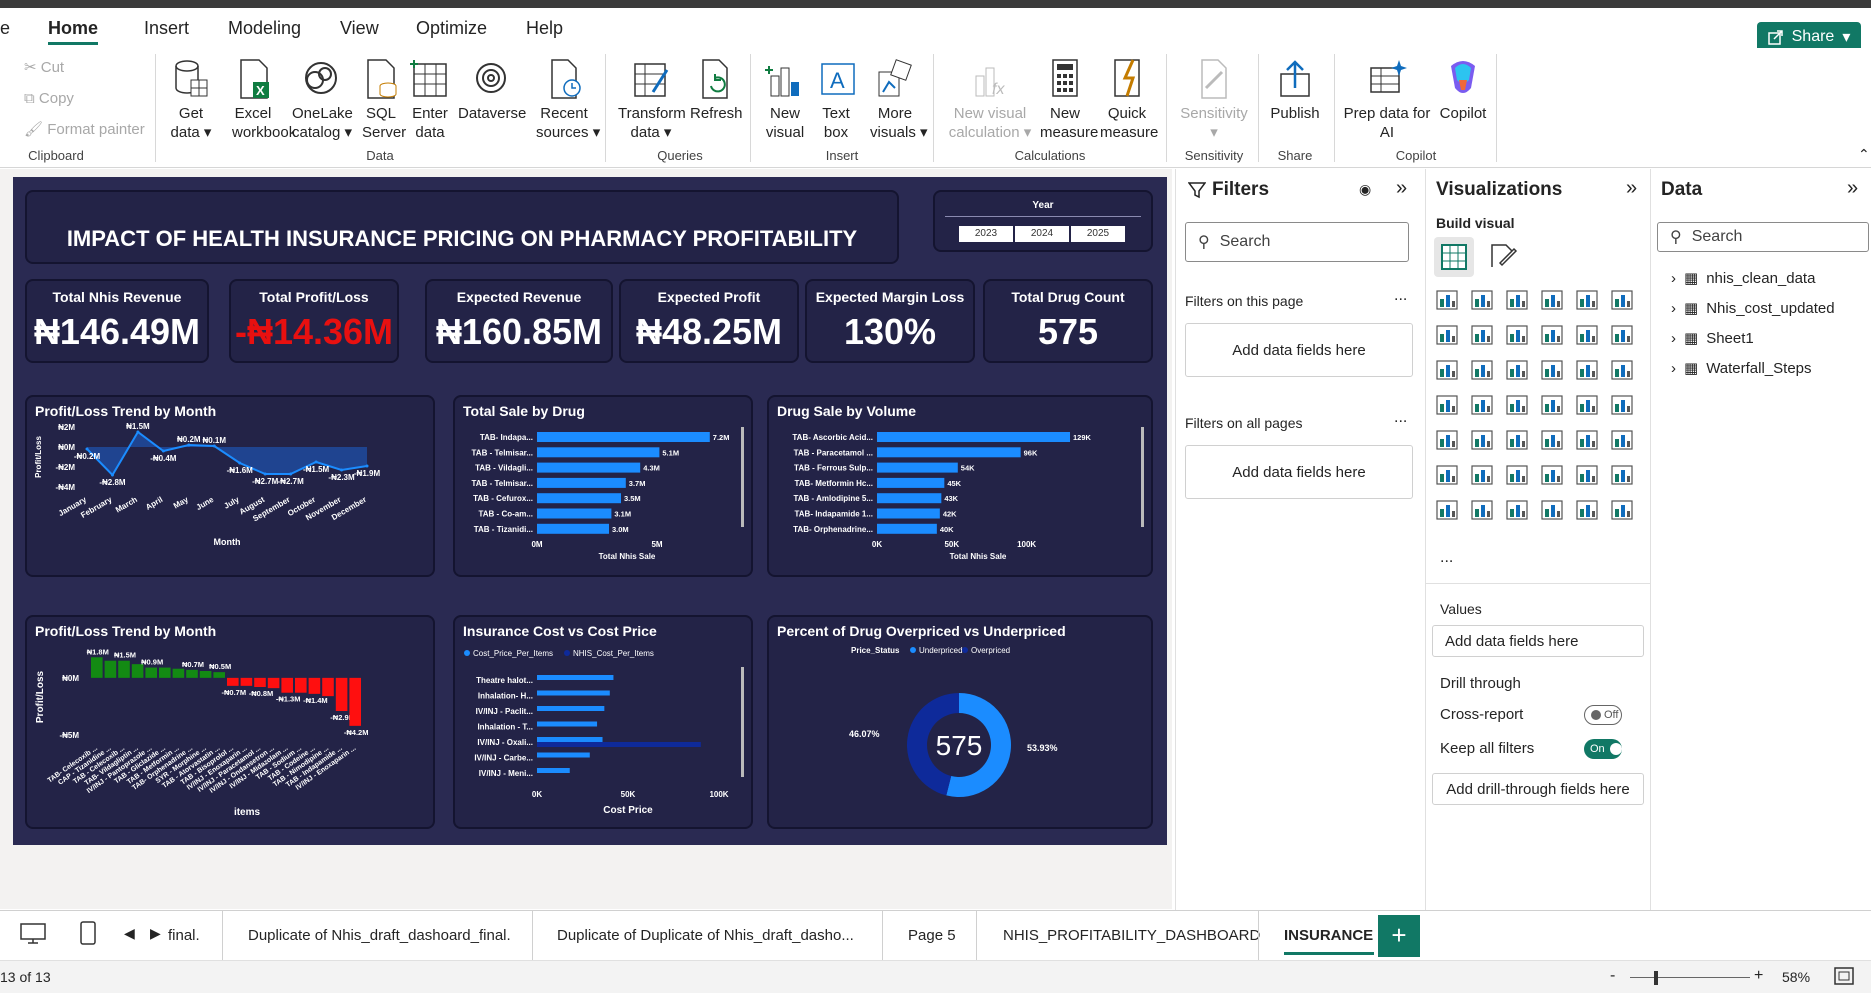  I want to click on waterfall-icon, so click(1447, 370).